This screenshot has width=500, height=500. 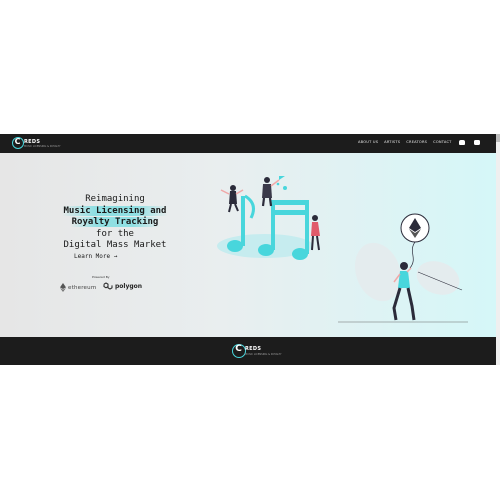 I want to click on polygon-logo: polygon, so click(x=122, y=286).